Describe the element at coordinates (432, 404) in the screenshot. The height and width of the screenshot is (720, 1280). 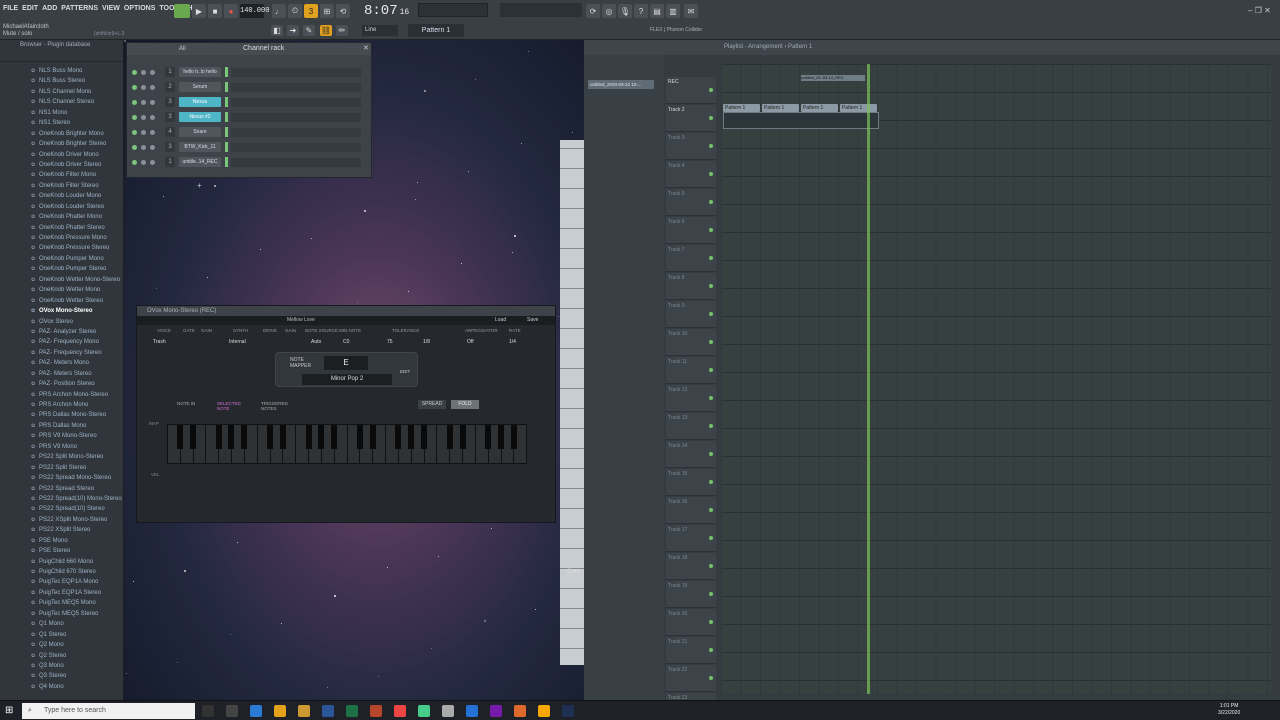
I see `spread-button: SPREAD` at that location.